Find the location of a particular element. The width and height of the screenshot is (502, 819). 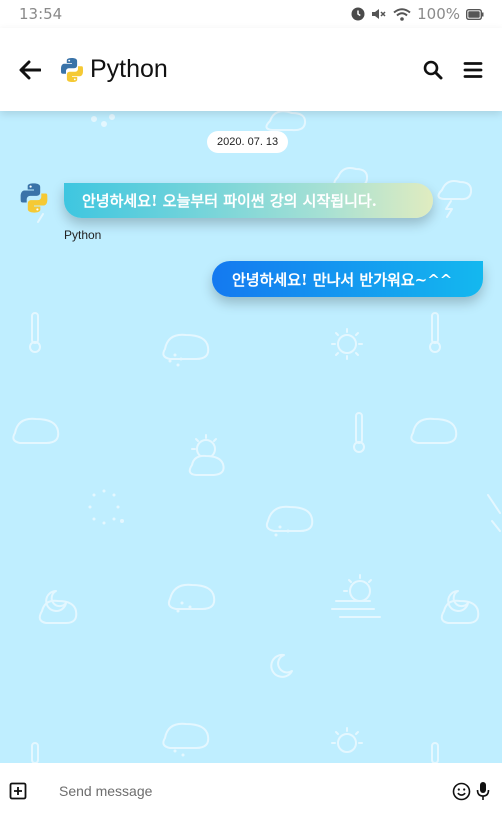

menu-icon is located at coordinates (473, 69).